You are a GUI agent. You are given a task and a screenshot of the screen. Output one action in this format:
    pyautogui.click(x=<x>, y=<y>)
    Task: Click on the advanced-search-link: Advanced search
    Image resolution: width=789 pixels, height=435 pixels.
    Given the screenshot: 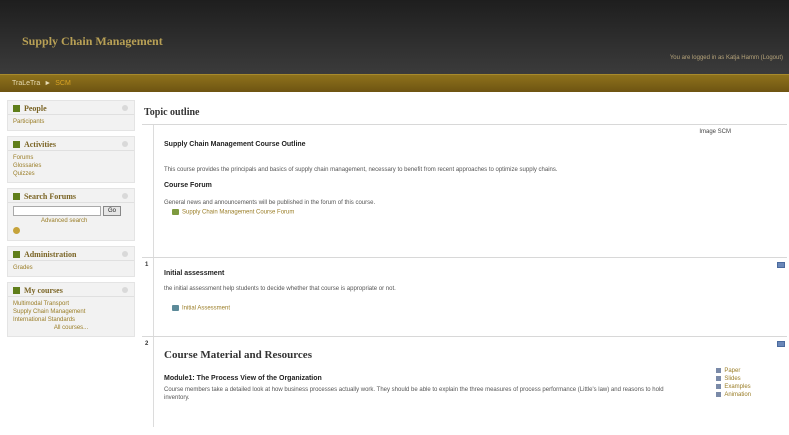 What is the action you would take?
    pyautogui.click(x=85, y=221)
    